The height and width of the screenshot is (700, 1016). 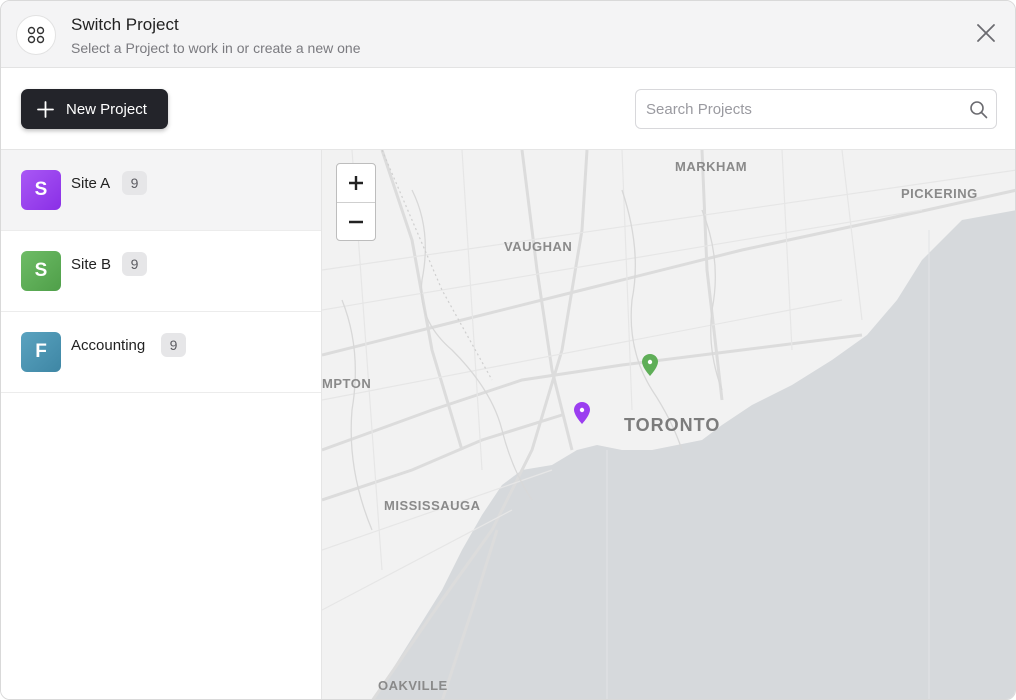 I want to click on zoom-in-button, so click(x=356, y=183).